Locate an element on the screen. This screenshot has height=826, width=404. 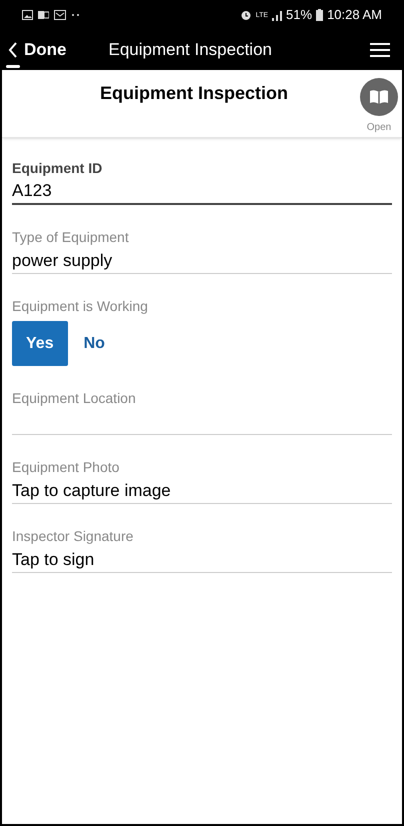
field-label: Equipment ID is located at coordinates (58, 168).